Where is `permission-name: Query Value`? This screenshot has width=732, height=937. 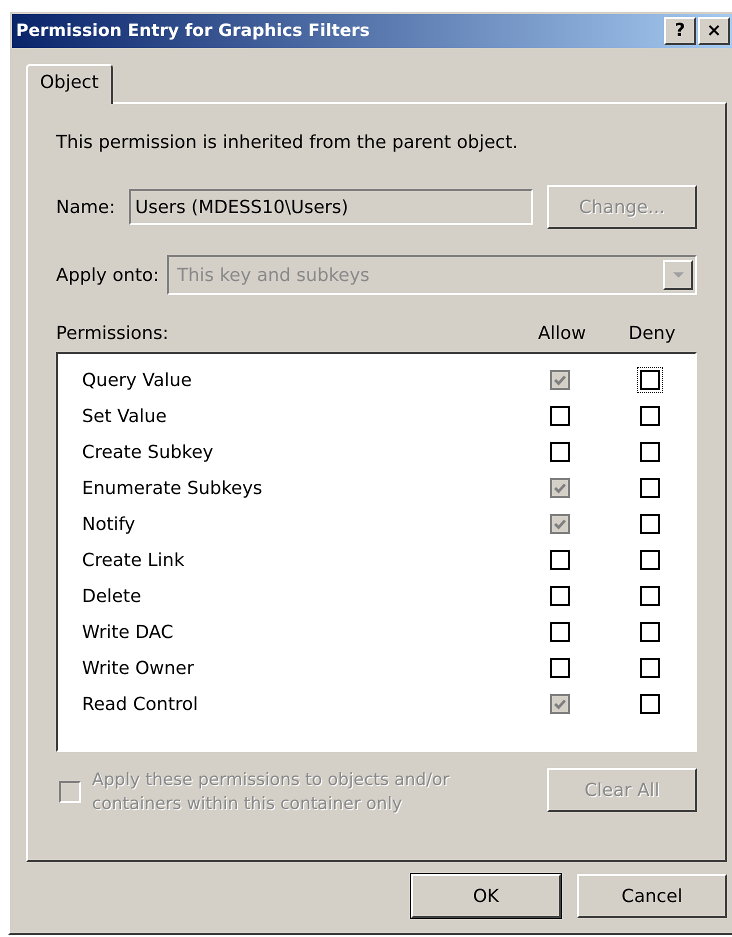
permission-name: Query Value is located at coordinates (137, 380).